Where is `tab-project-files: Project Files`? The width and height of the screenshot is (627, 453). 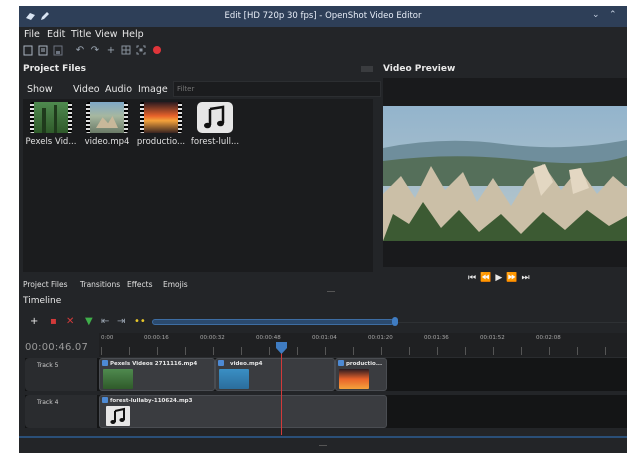
tab-project-files: Project Files is located at coordinates (45, 284).